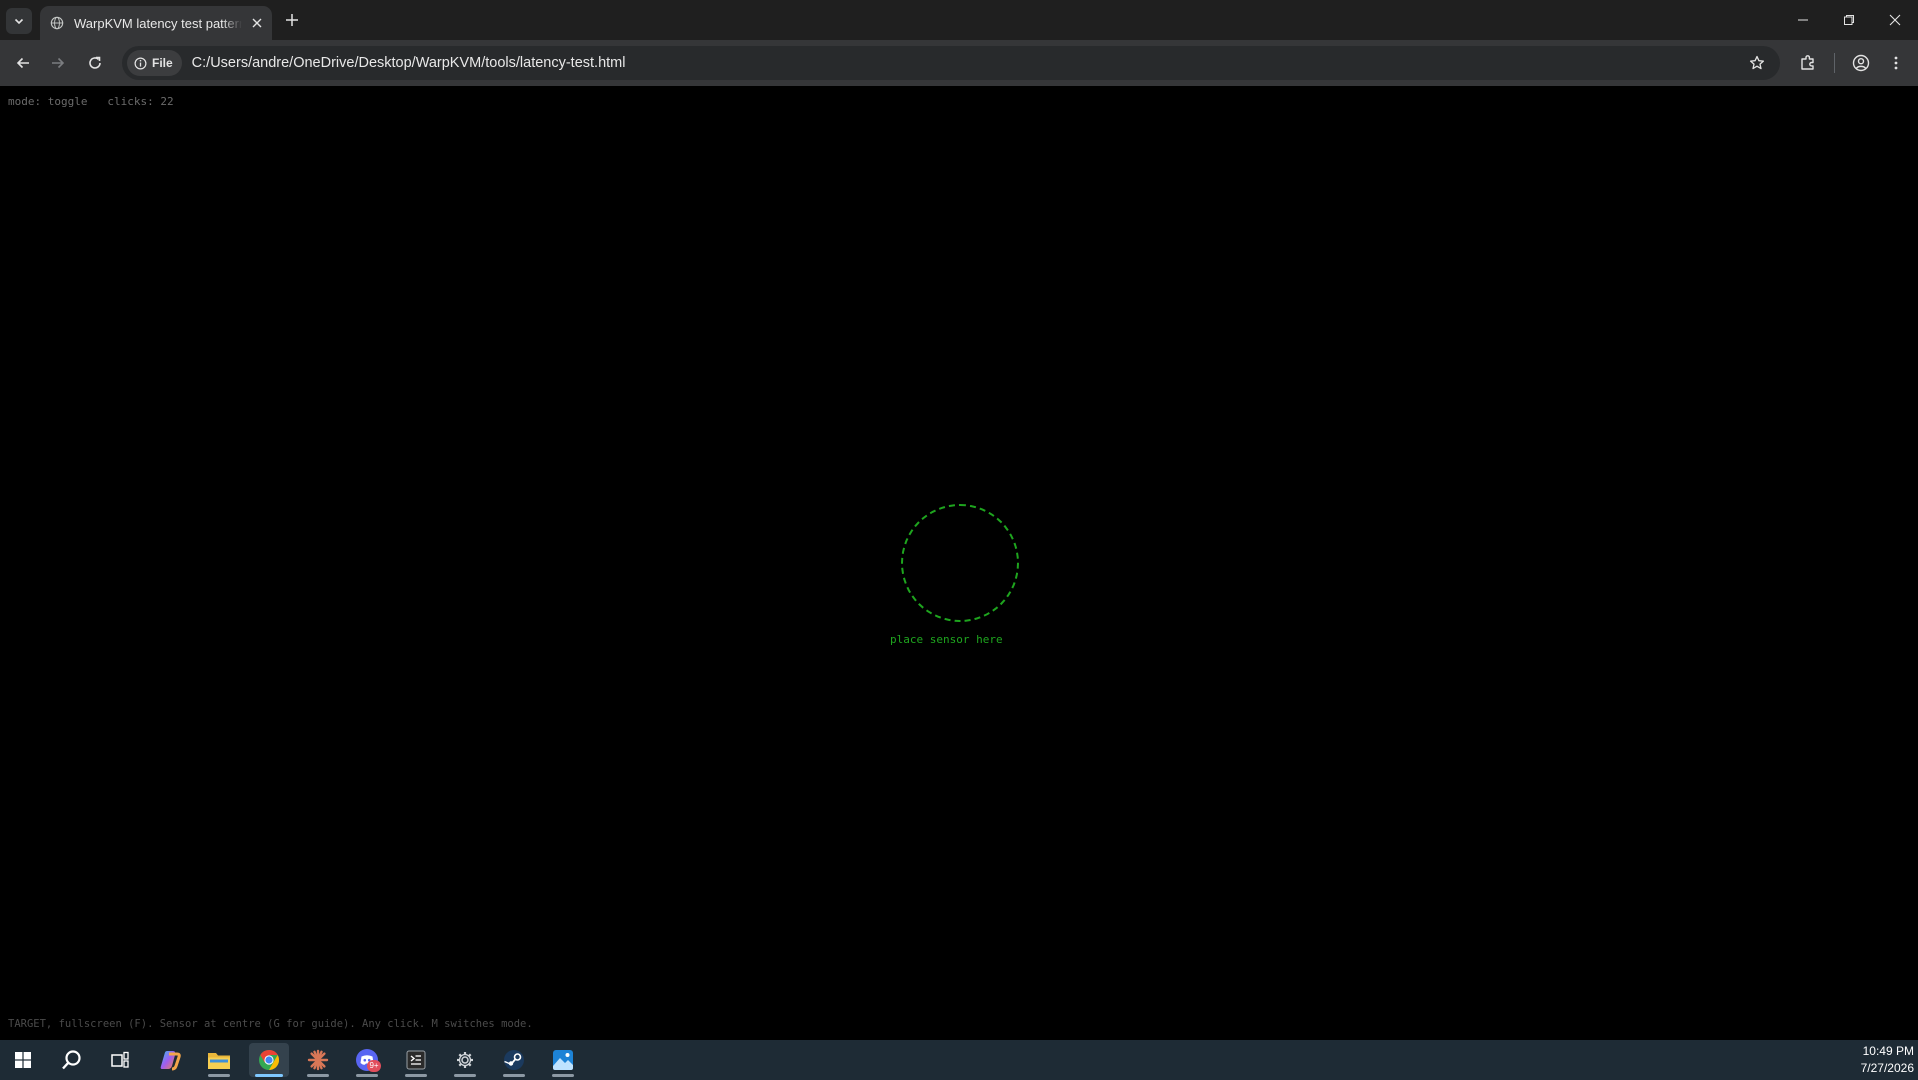 This screenshot has width=1918, height=1080. I want to click on copilot-icon, so click(170, 1061).